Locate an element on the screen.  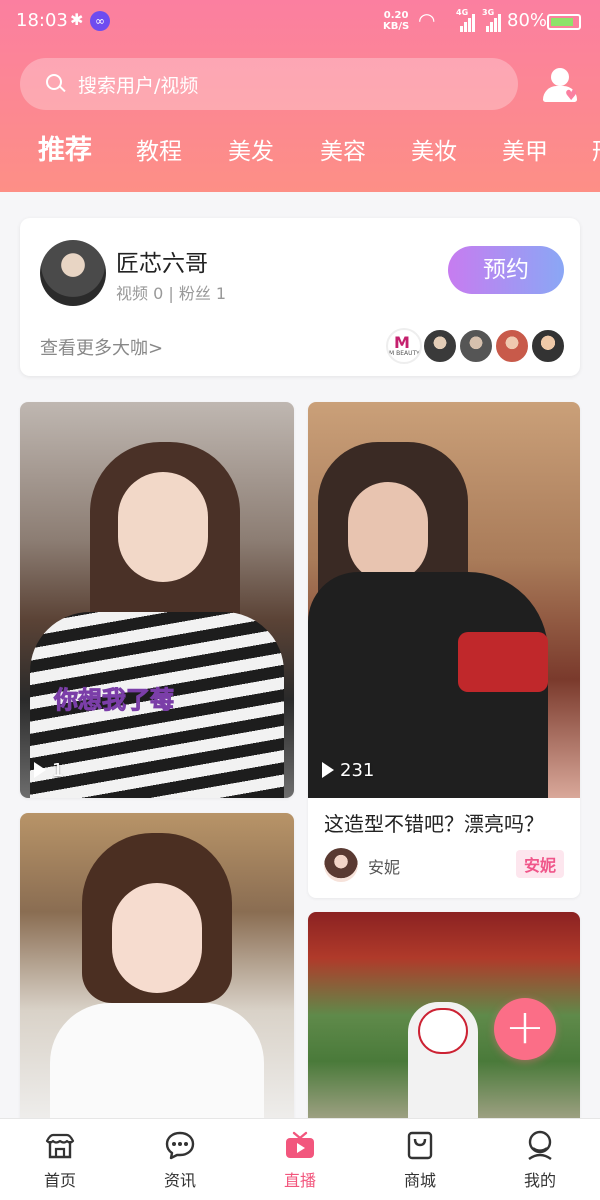
home-icon is located at coordinates (60, 1146).